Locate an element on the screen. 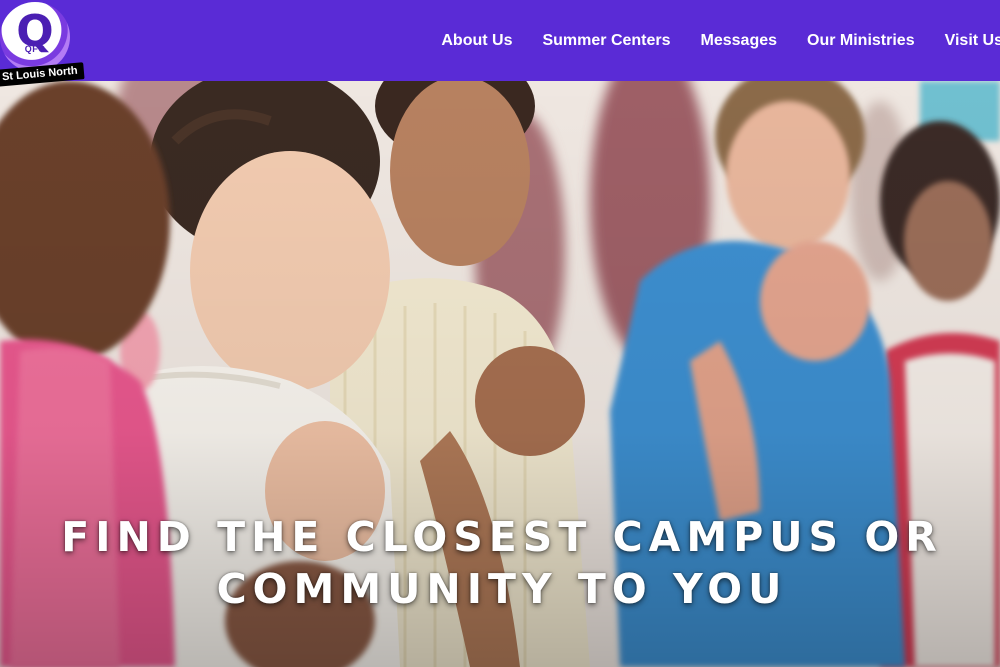  nav-messages: Messages is located at coordinates (739, 41).